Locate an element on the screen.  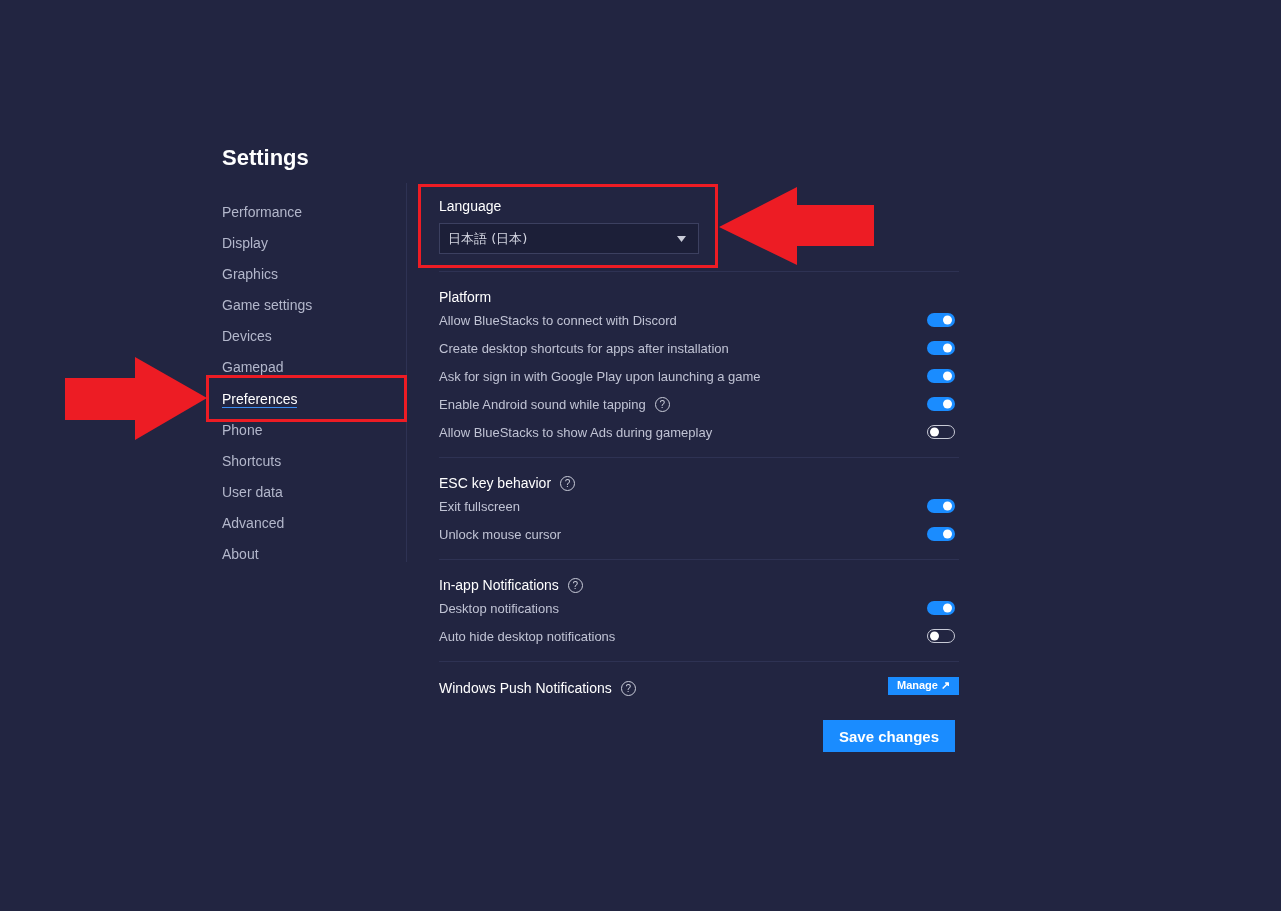
sidebar-item: Preferences is located at coordinates (260, 399).